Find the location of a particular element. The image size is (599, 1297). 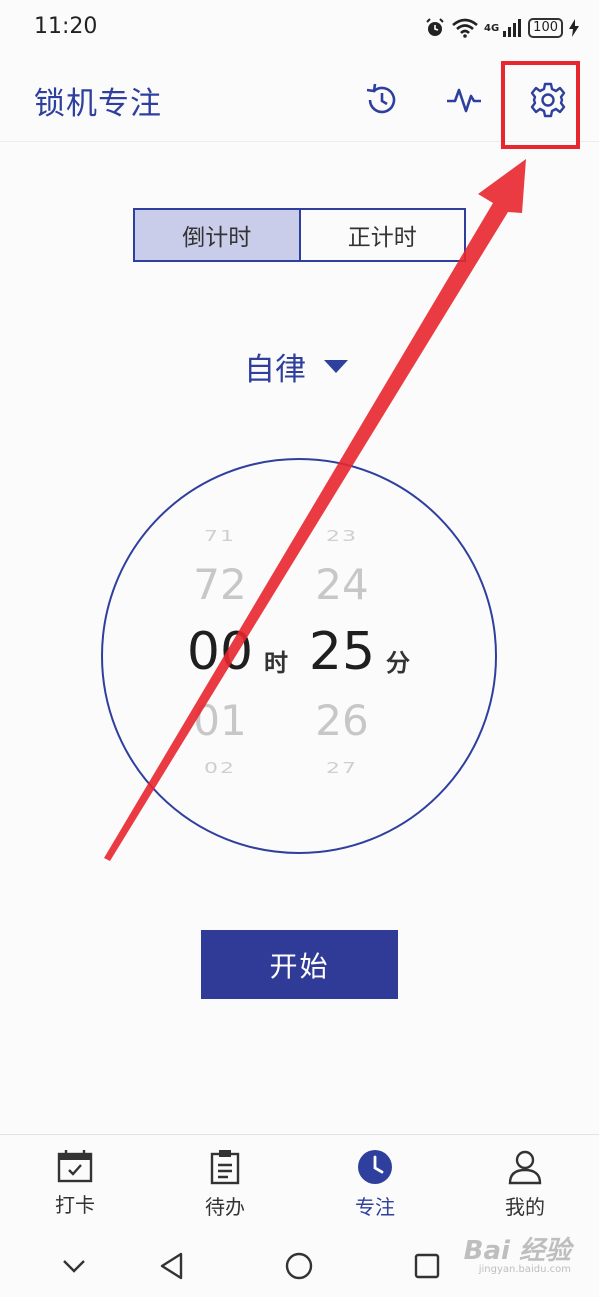

minute-unit: 分 is located at coordinates (398, 663).